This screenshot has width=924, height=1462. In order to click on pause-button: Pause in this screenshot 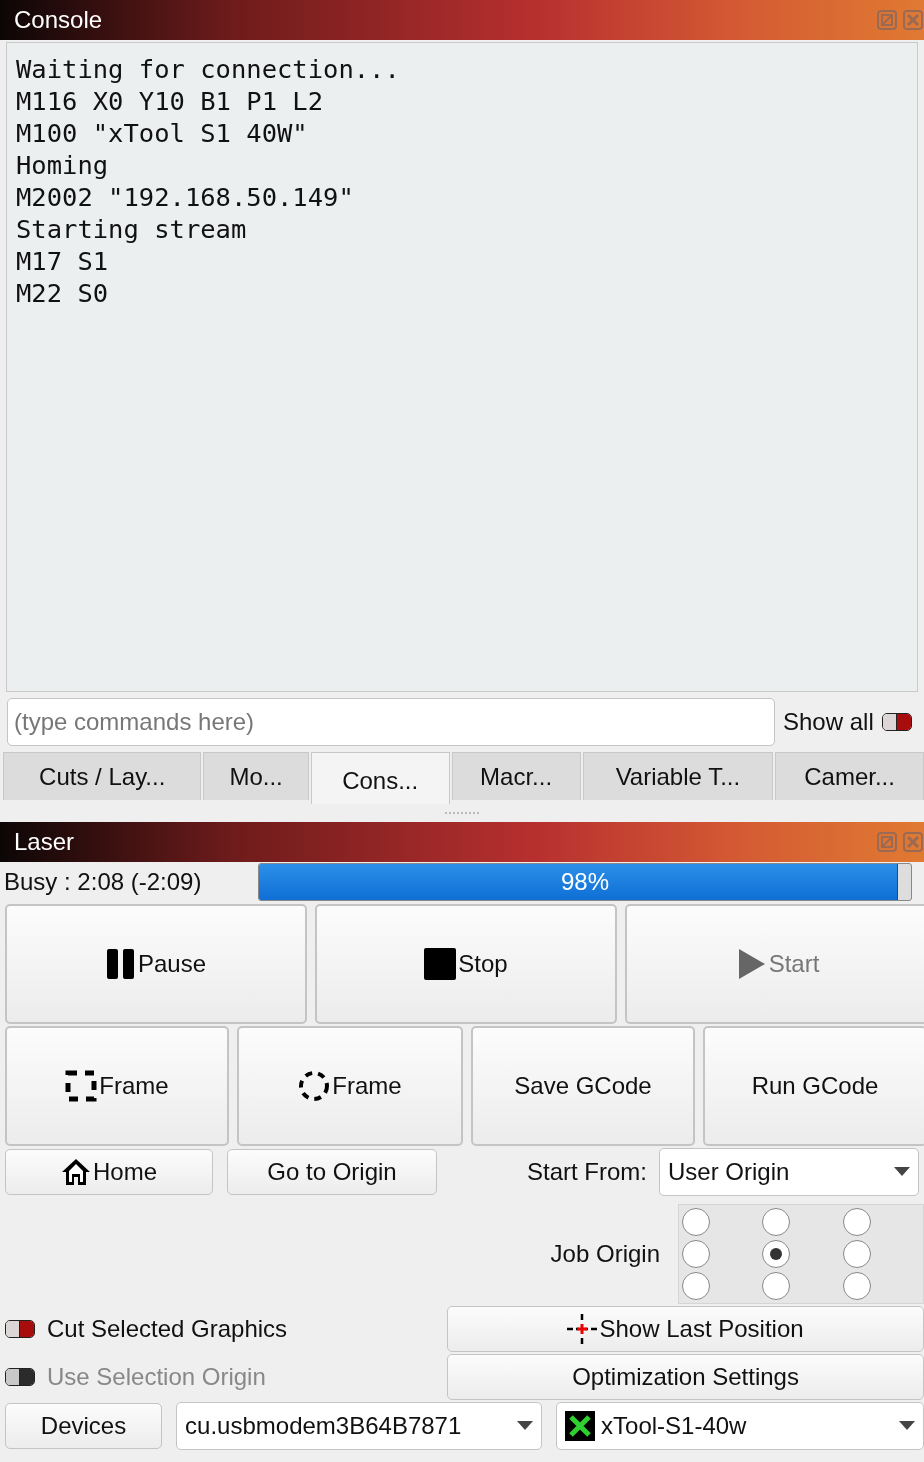, I will do `click(156, 964)`.